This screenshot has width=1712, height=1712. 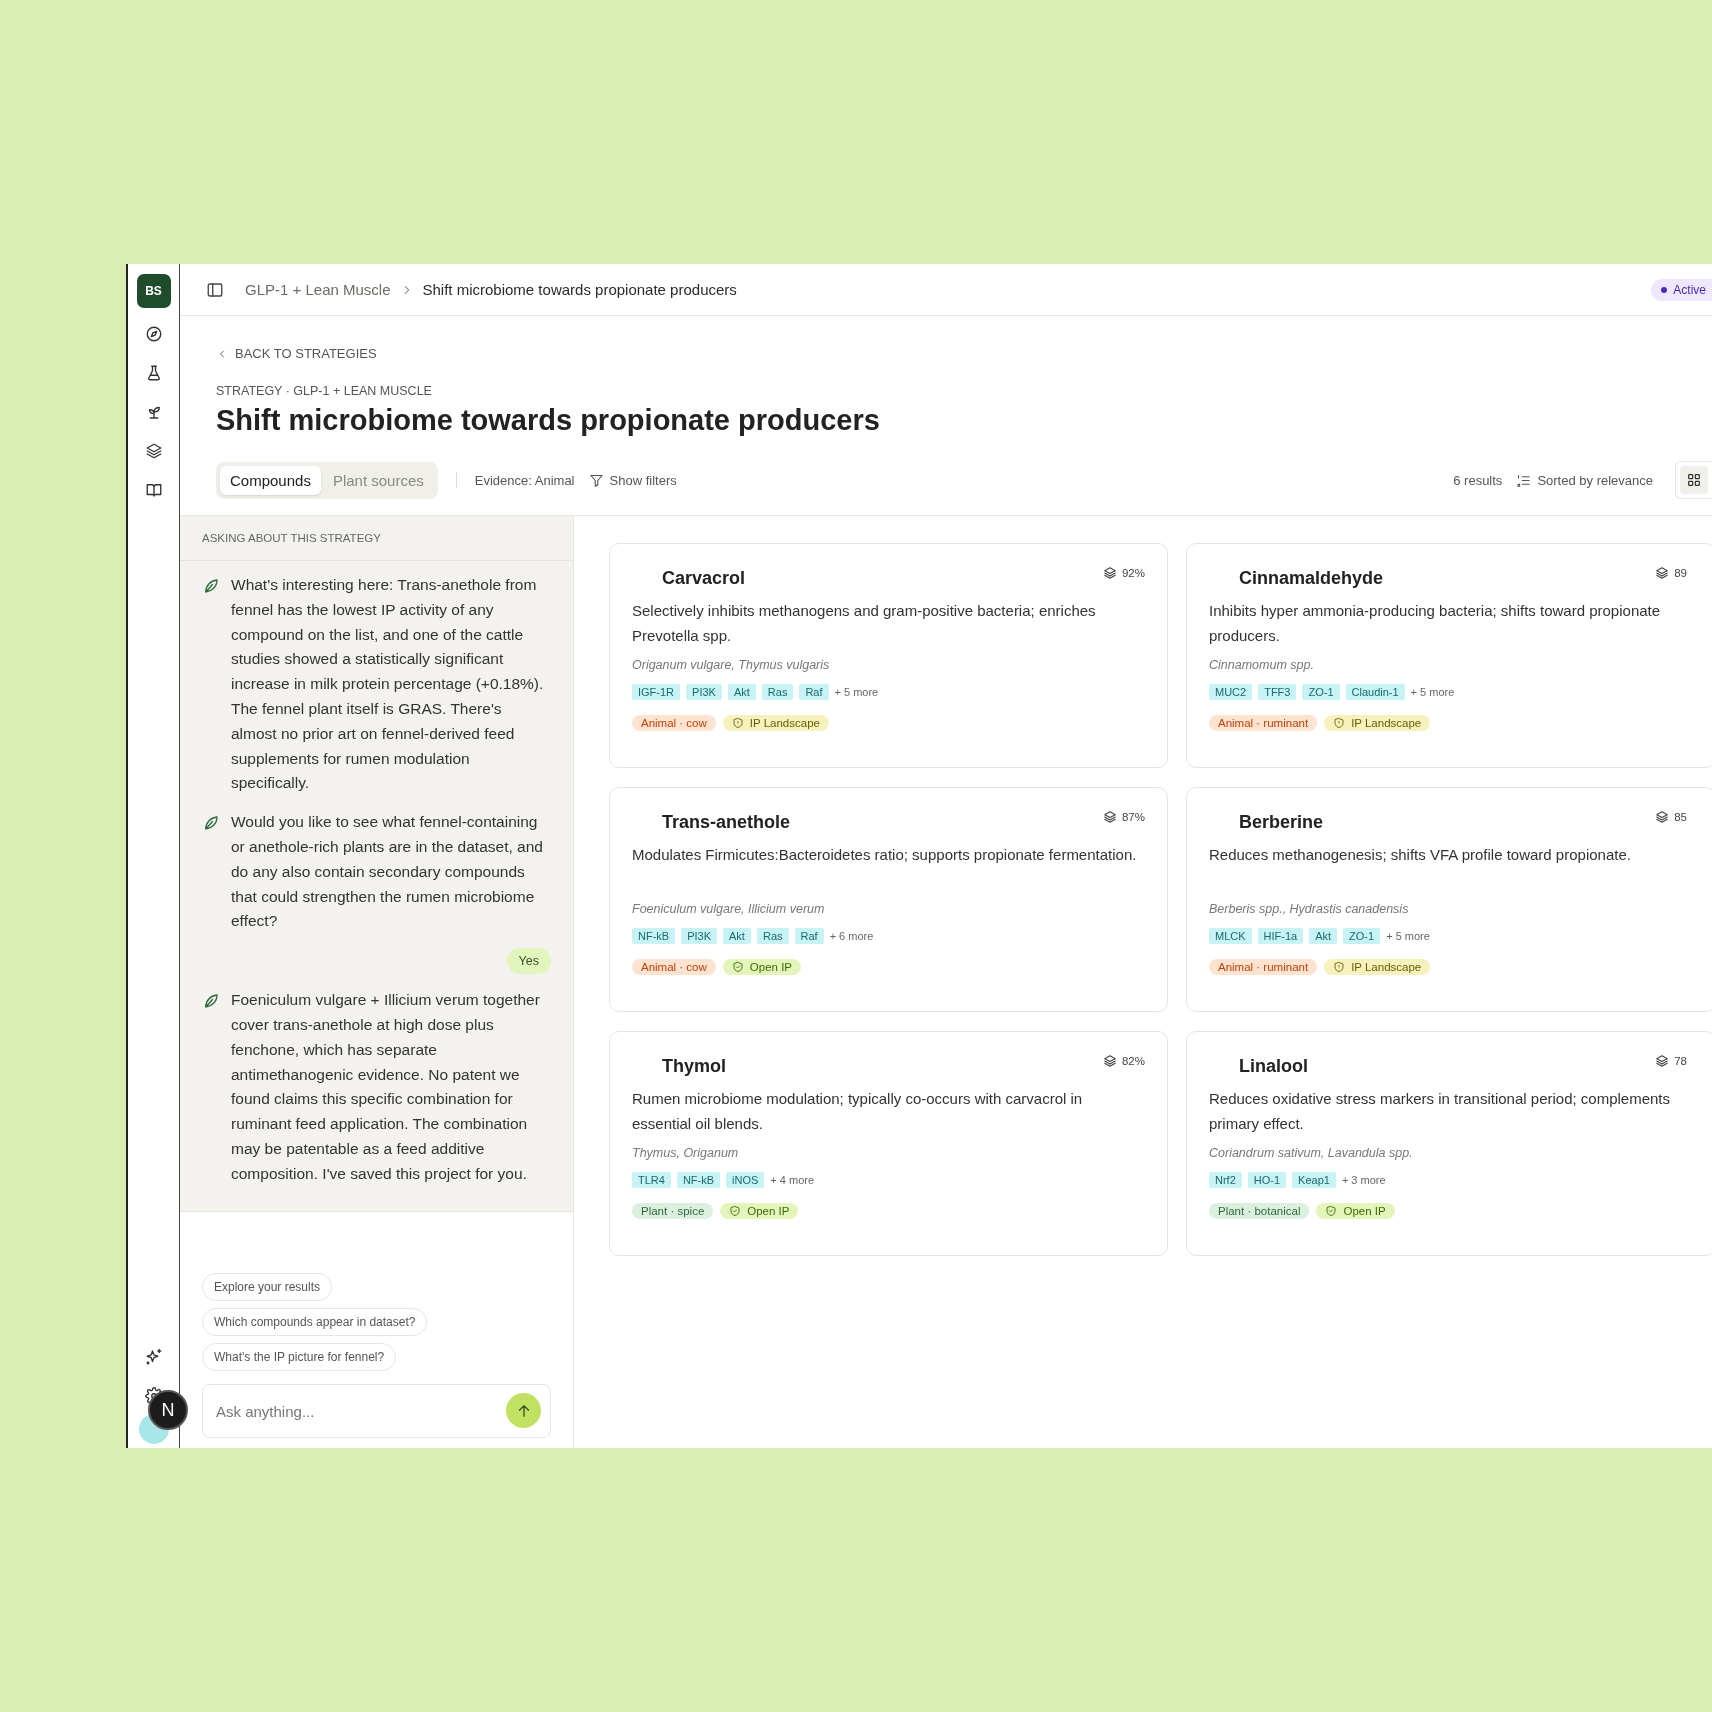 What do you see at coordinates (153, 1357) in the screenshot?
I see `sparkle-icon` at bounding box center [153, 1357].